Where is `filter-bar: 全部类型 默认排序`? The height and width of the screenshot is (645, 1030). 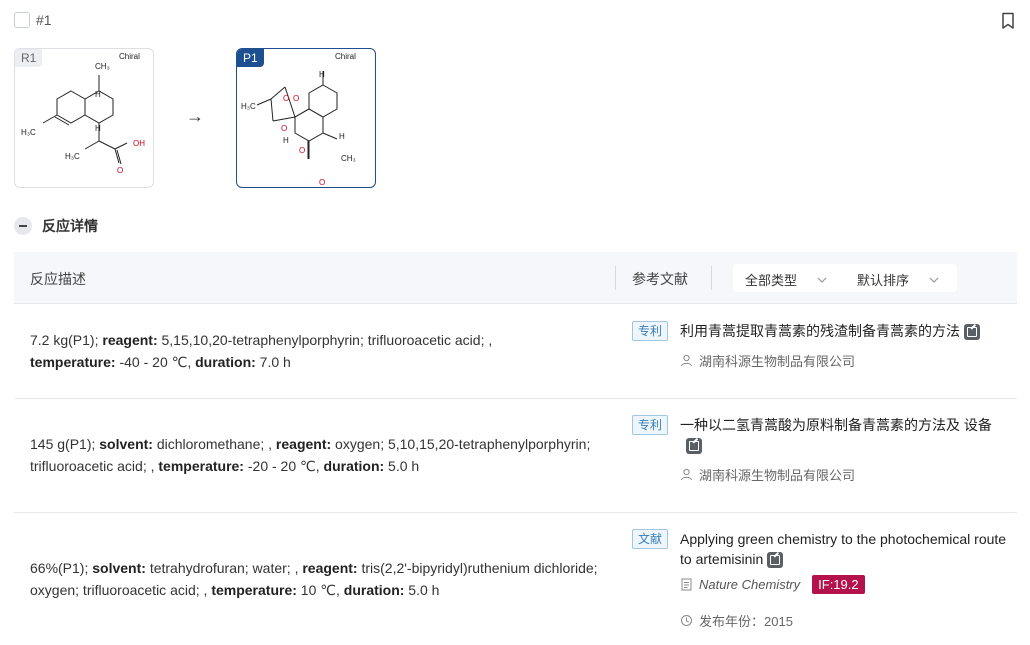 filter-bar: 全部类型 默认排序 is located at coordinates (845, 278).